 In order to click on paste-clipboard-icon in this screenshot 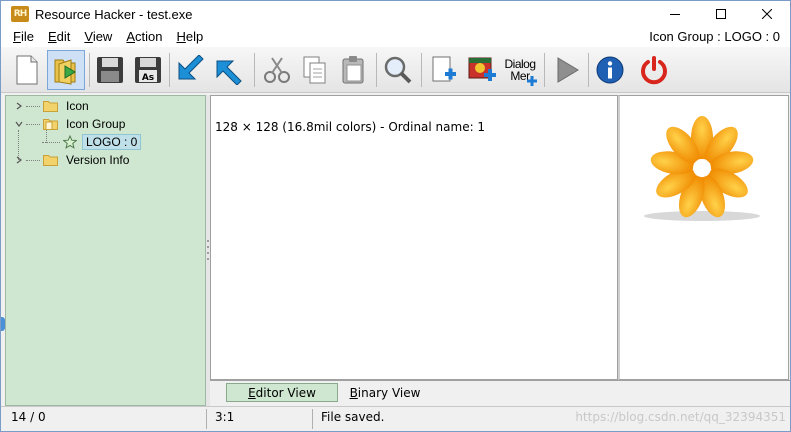, I will do `click(353, 70)`.